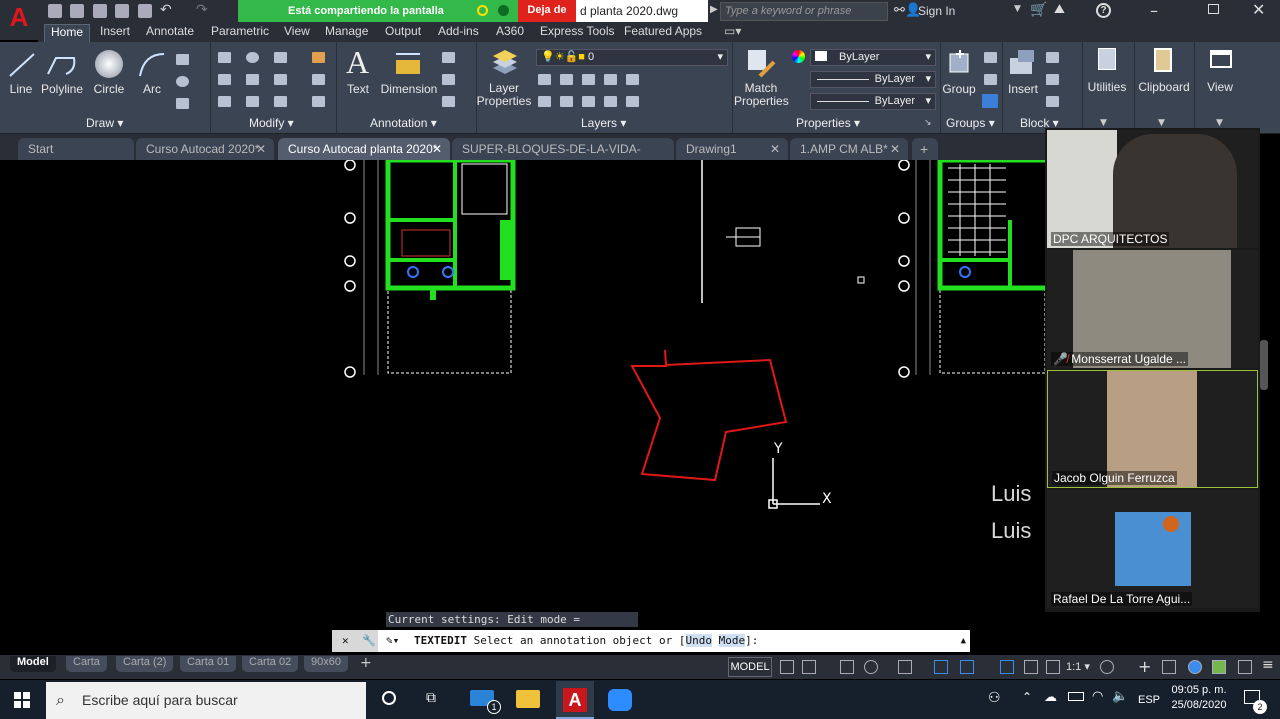 The width and height of the screenshot is (1280, 719). What do you see at coordinates (76, 149) in the screenshot?
I see `doc-tab-start: Start` at bounding box center [76, 149].